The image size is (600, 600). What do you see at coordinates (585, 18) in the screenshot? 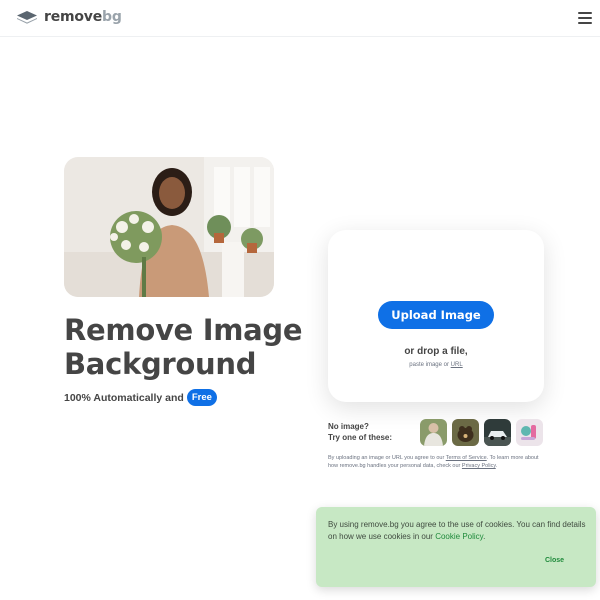
I see `hamburger-icon` at bounding box center [585, 18].